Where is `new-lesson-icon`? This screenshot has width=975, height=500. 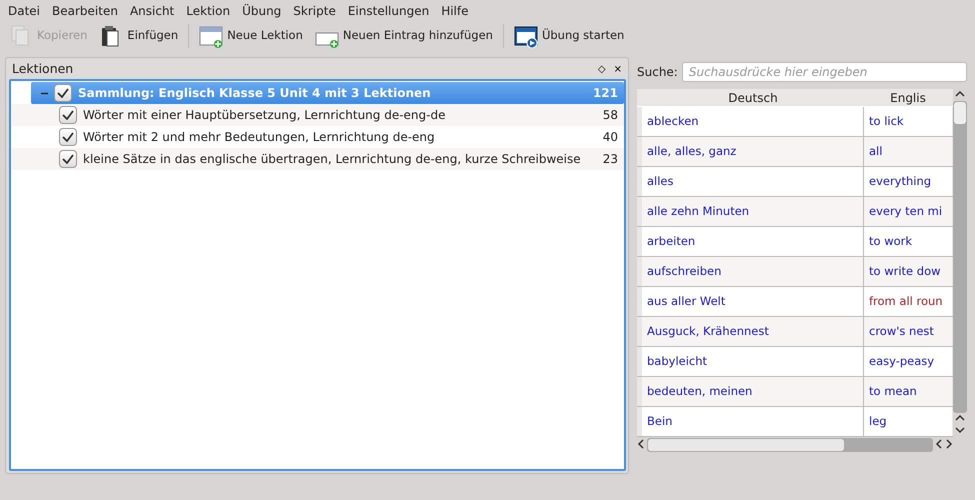 new-lesson-icon is located at coordinates (211, 36).